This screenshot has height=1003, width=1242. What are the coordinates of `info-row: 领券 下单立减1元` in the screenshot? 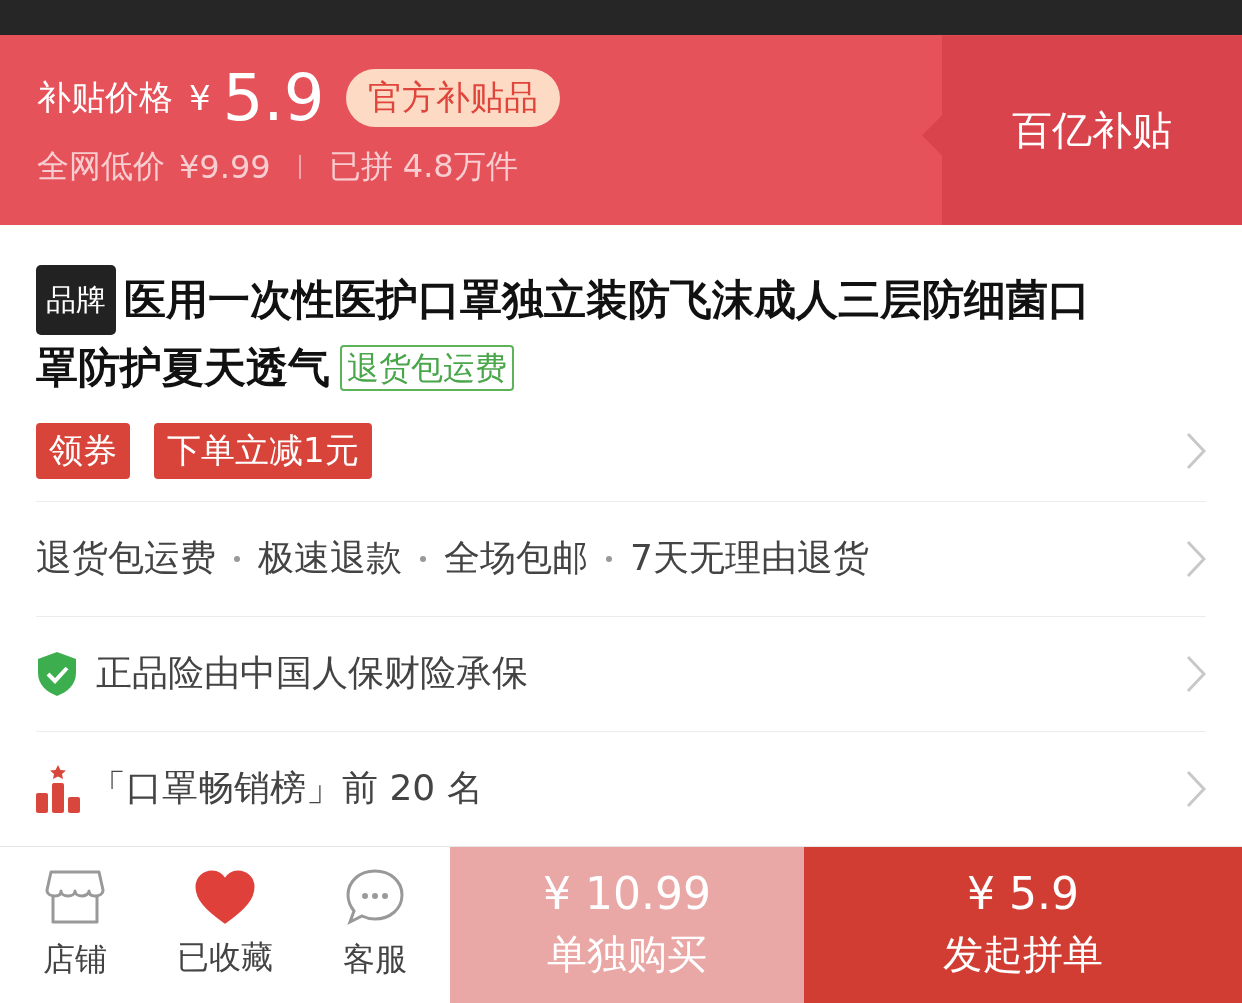 It's located at (621, 450).